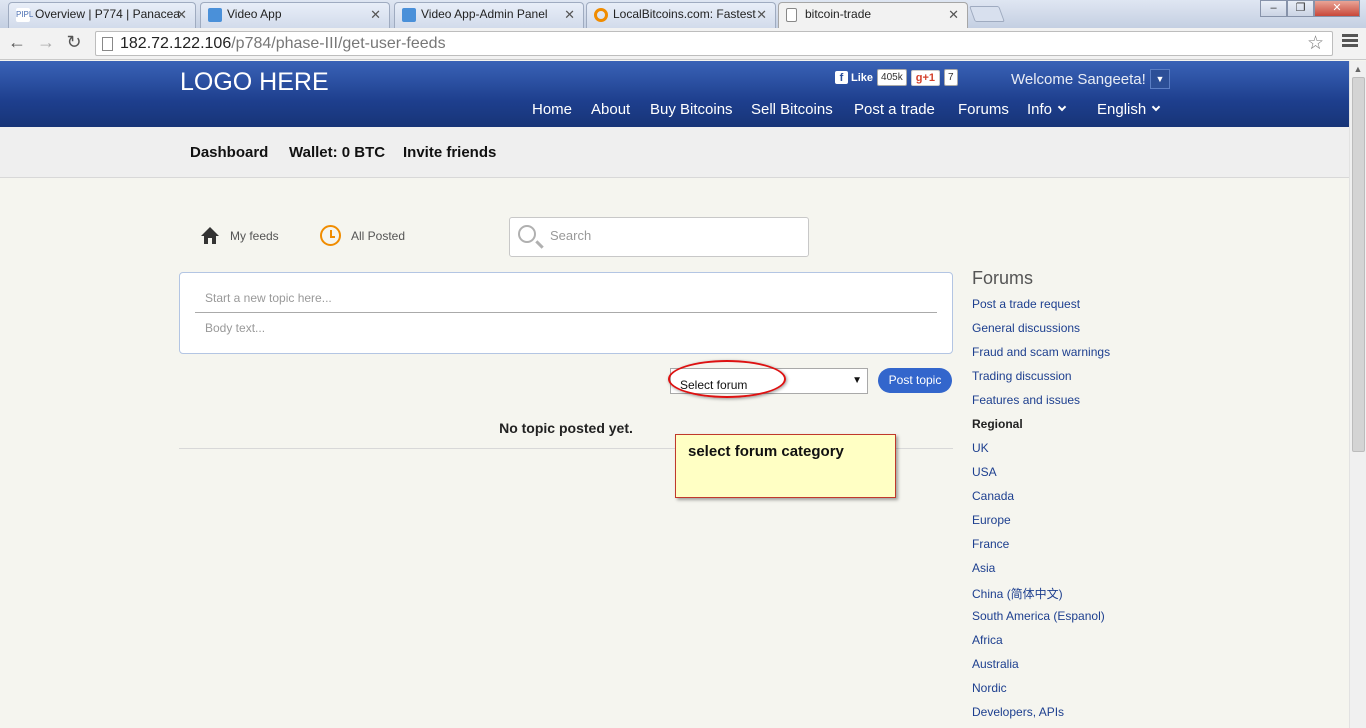 This screenshot has width=1366, height=728. I want to click on nav-forums: Forums, so click(983, 109).